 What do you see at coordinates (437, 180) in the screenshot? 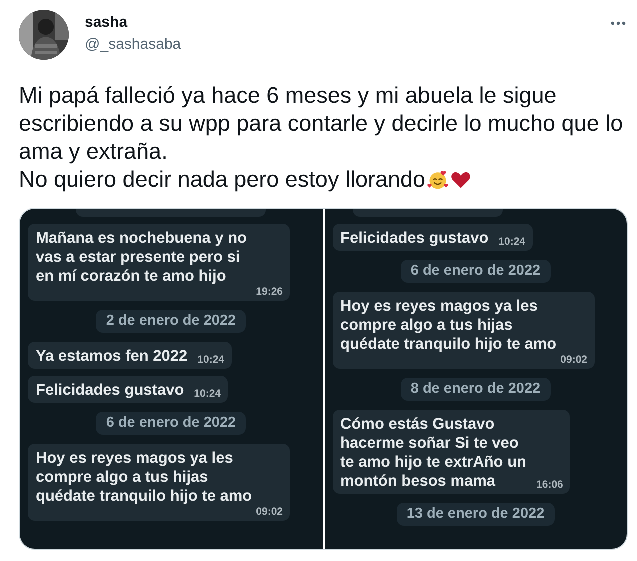
I see `smiling-face-hearts-icon` at bounding box center [437, 180].